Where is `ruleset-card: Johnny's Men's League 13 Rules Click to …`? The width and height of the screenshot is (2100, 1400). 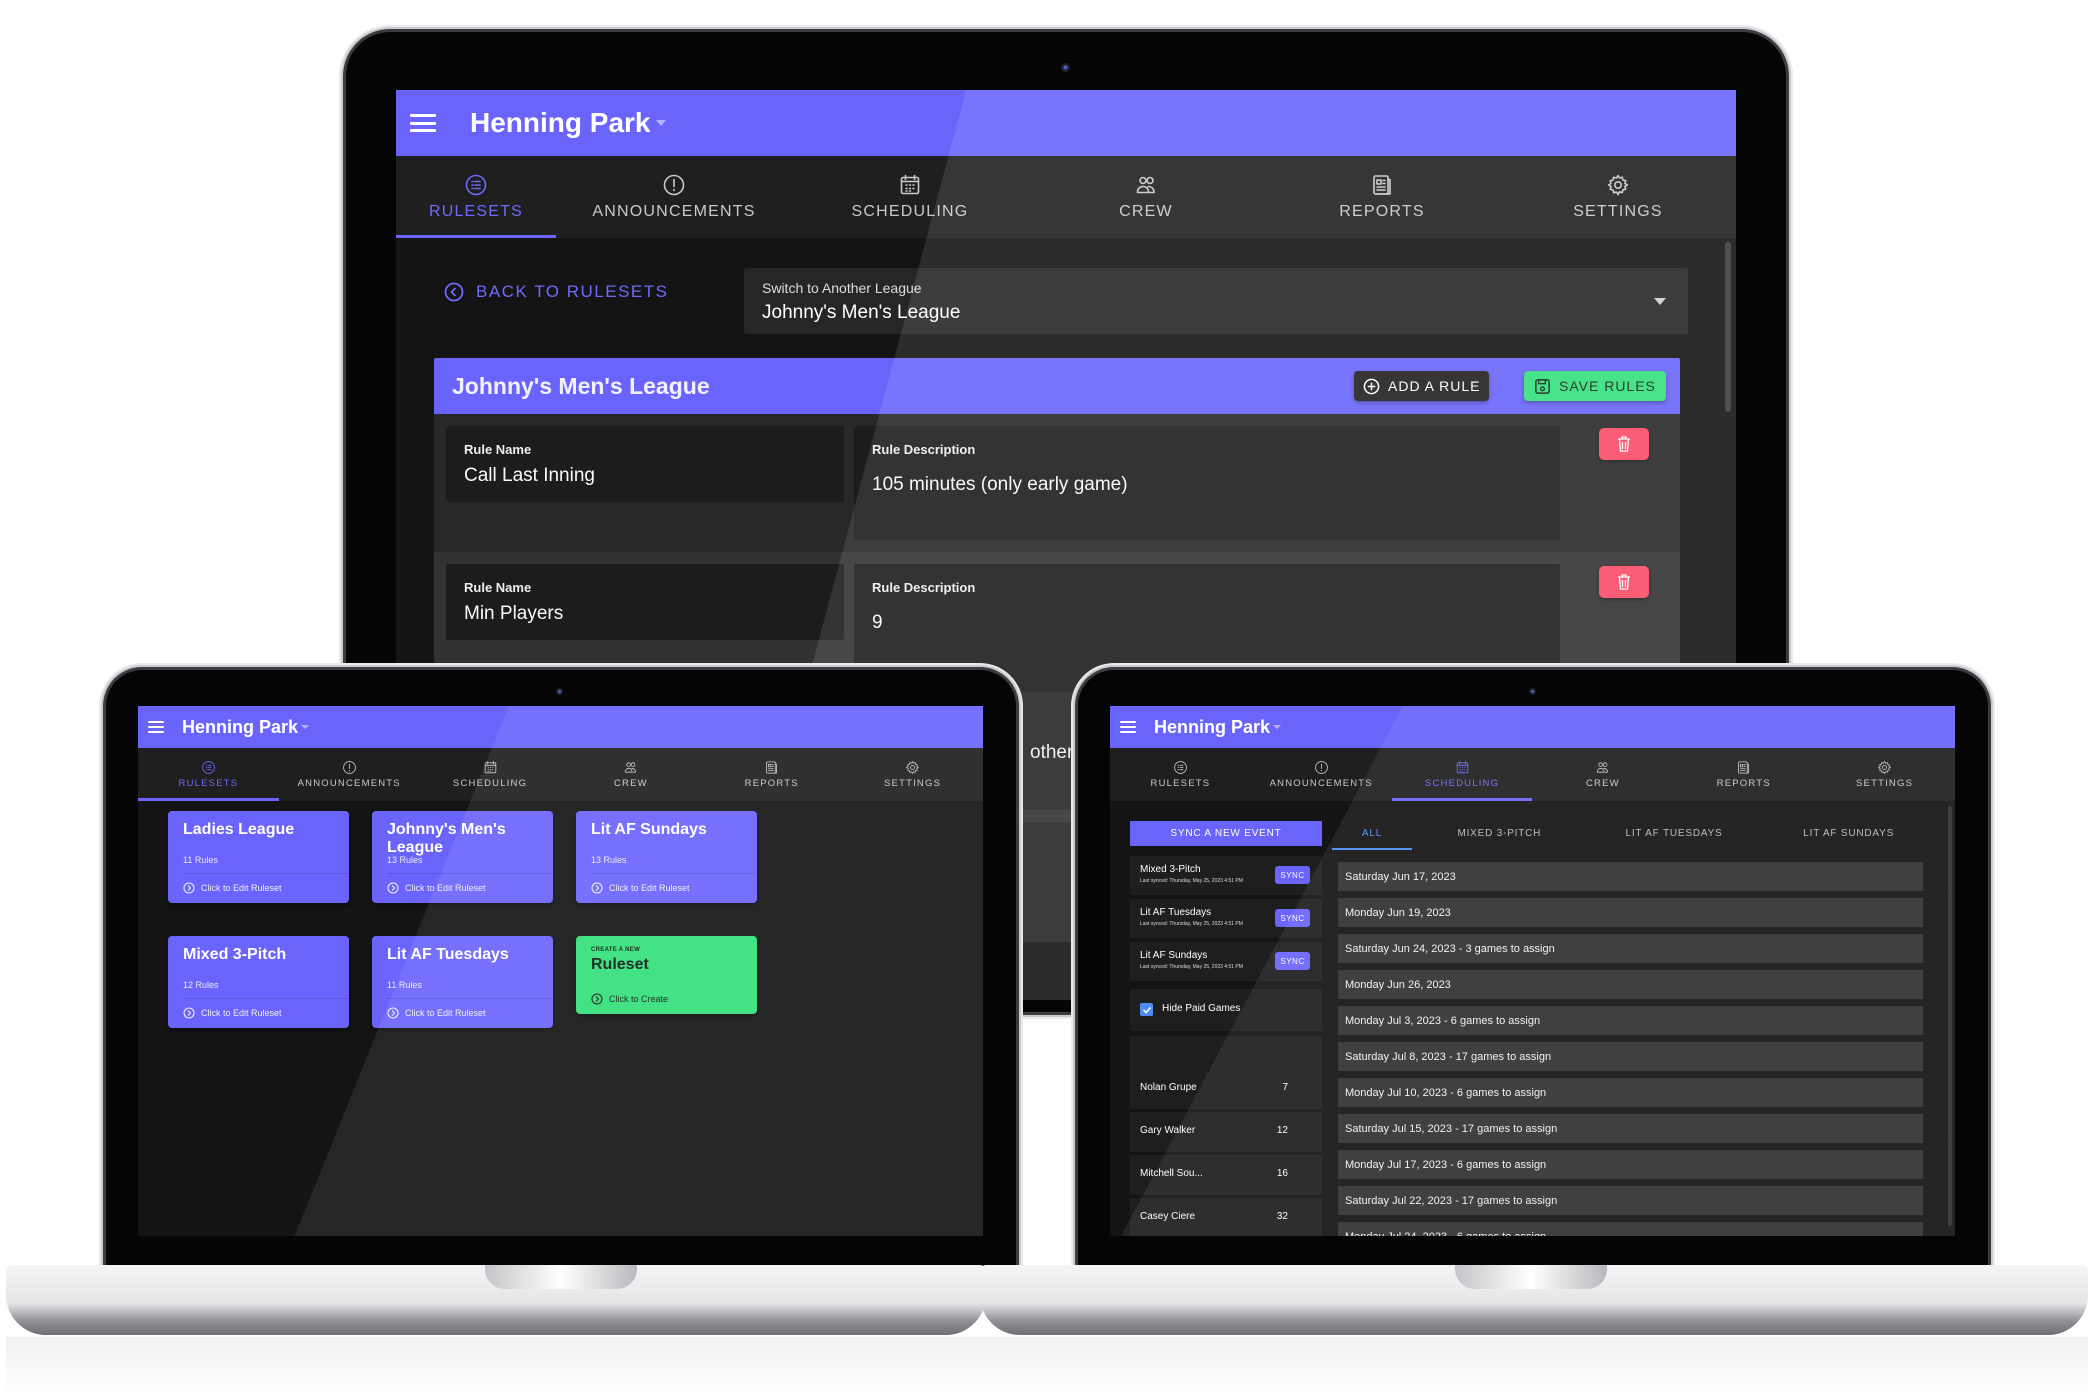
ruleset-card: Johnny's Men's League 13 Rules Click to … is located at coordinates (462, 857).